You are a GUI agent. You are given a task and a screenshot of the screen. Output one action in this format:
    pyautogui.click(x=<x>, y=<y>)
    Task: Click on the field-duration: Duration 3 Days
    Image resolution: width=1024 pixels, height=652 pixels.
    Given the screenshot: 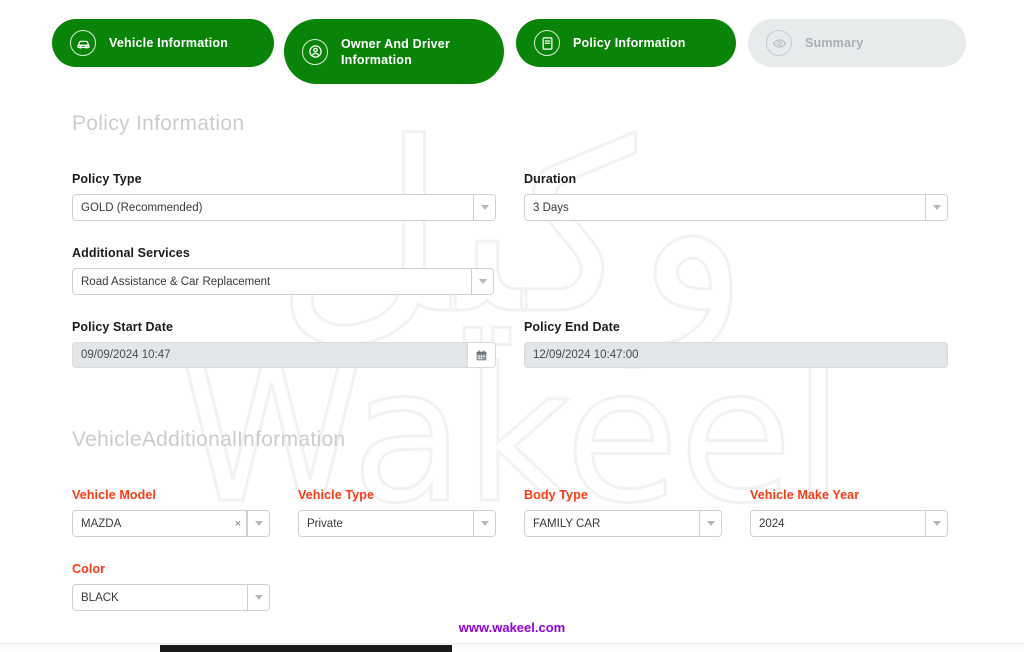 What is the action you would take?
    pyautogui.click(x=736, y=196)
    